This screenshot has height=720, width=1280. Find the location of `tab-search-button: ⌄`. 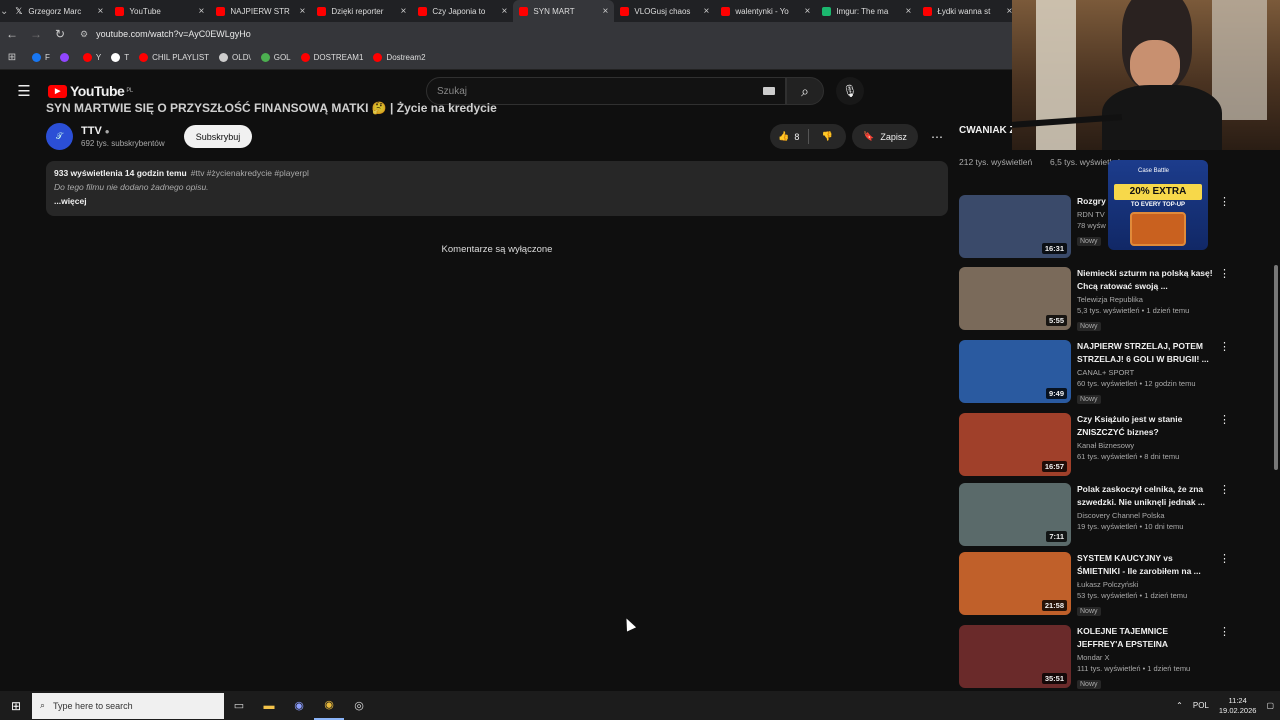

tab-search-button: ⌄ is located at coordinates (4, 11).